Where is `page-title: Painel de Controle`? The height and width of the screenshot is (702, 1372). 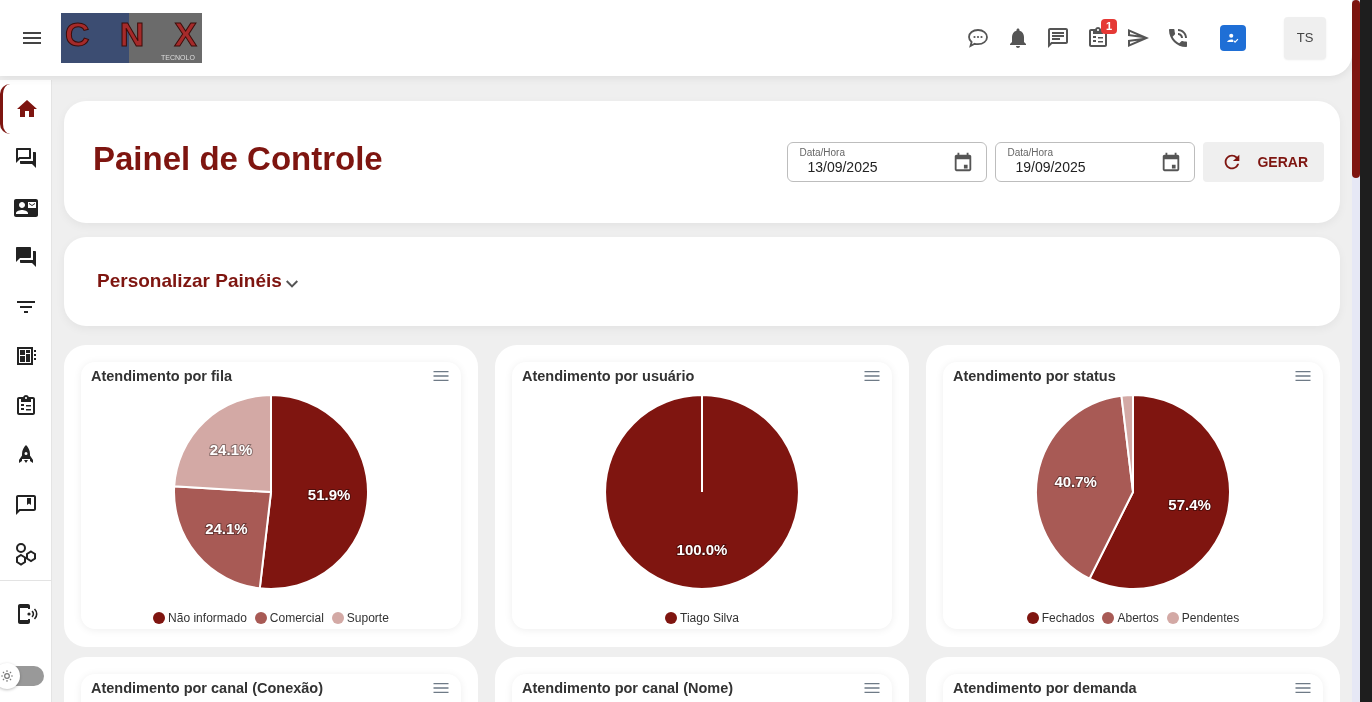
page-title: Painel de Controle is located at coordinates (238, 159).